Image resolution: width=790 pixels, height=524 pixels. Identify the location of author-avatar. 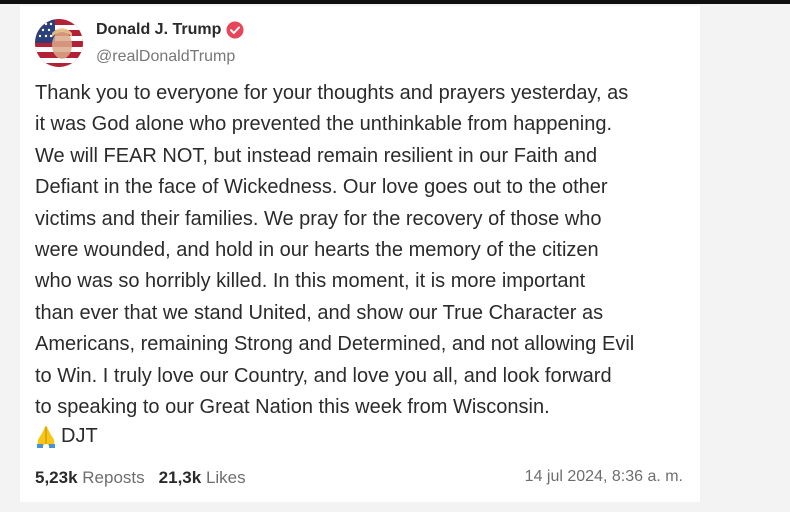
(59, 43).